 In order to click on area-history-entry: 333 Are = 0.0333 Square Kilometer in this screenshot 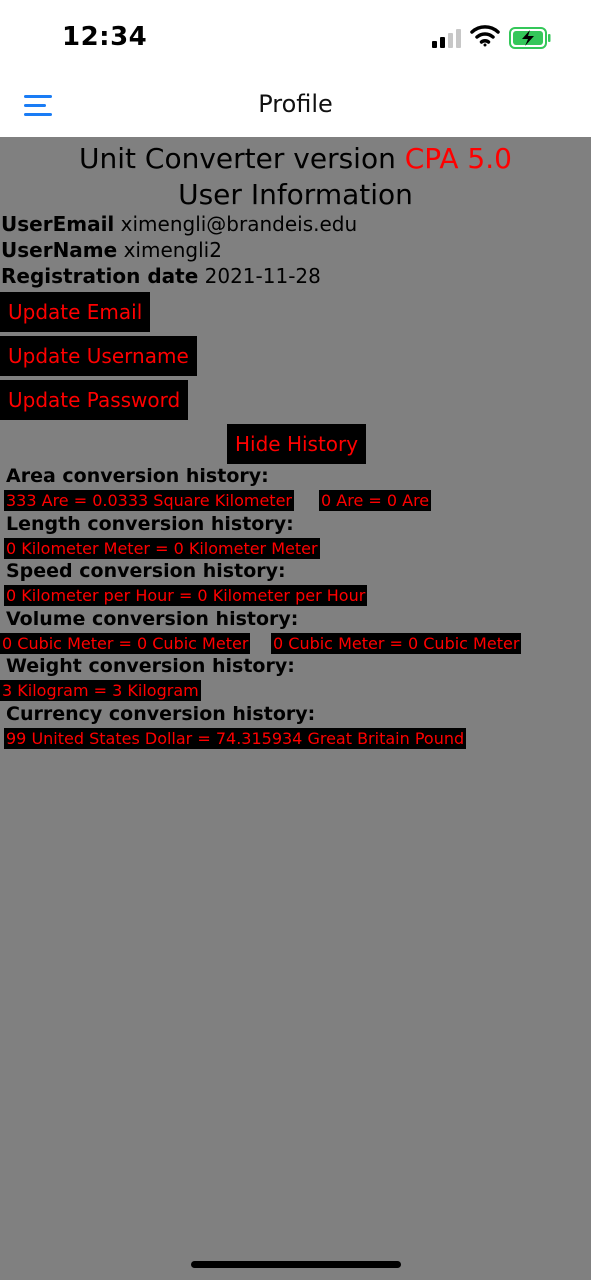, I will do `click(149, 500)`.